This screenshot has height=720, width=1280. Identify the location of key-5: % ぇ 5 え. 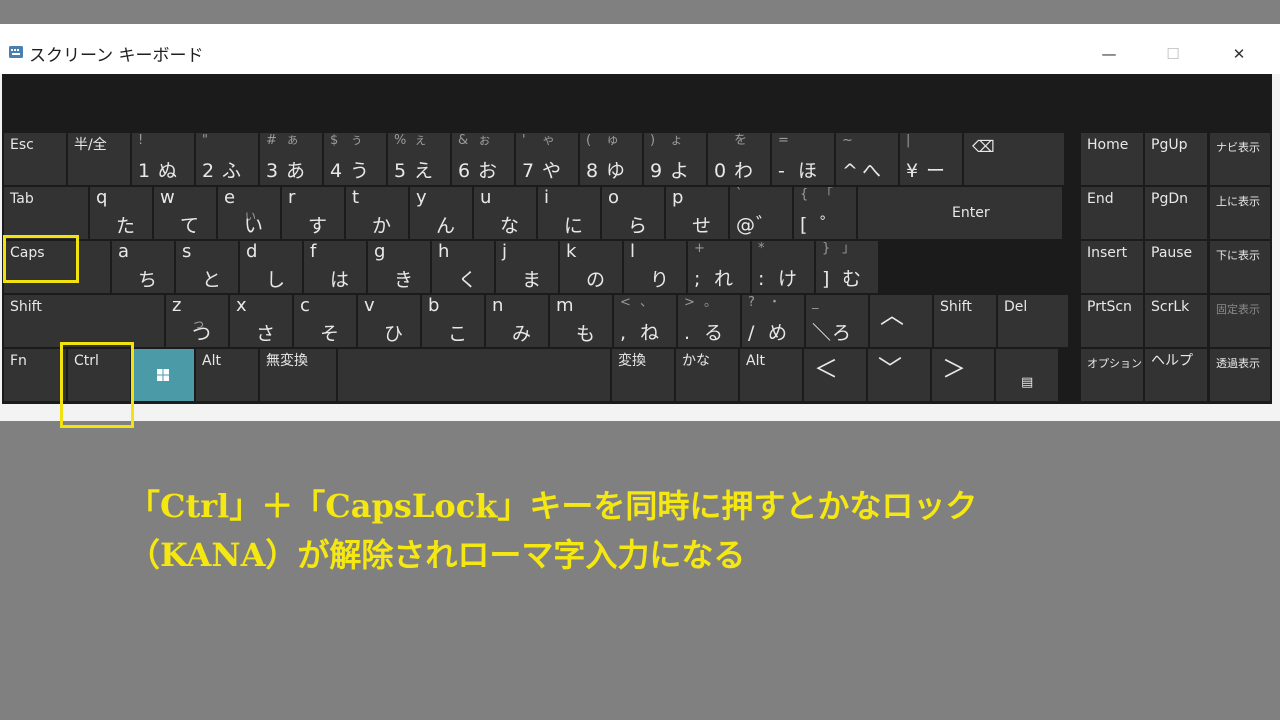
(419, 159).